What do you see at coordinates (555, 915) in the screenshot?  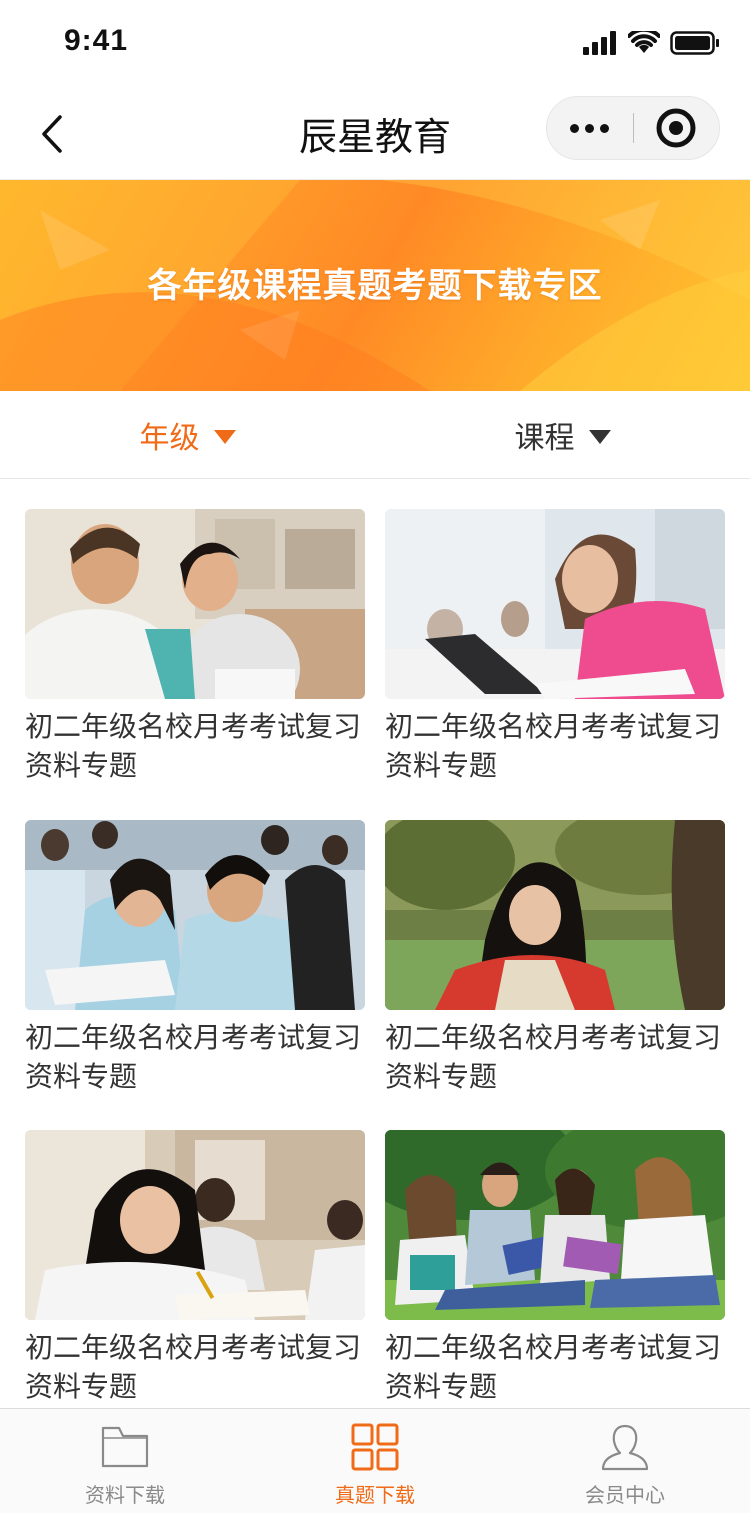 I see `girl-outdoor-photo` at bounding box center [555, 915].